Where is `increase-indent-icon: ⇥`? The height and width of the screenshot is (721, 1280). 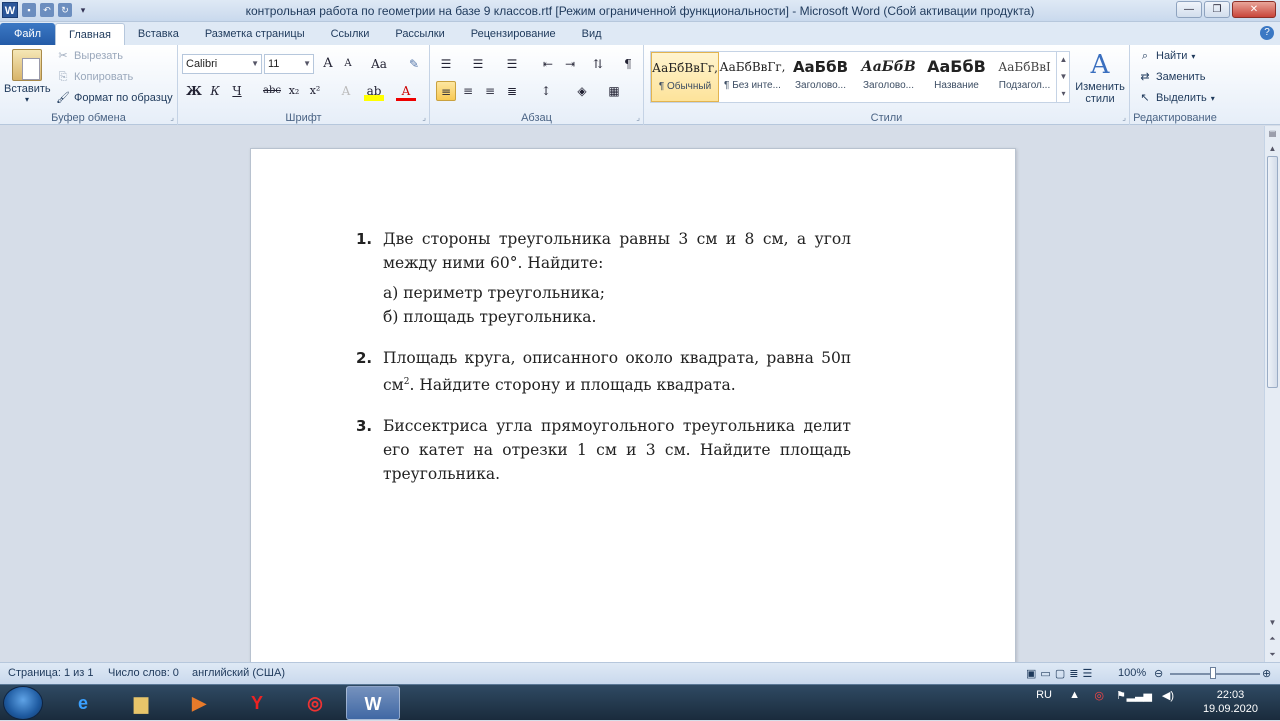 increase-indent-icon: ⇥ is located at coordinates (570, 64).